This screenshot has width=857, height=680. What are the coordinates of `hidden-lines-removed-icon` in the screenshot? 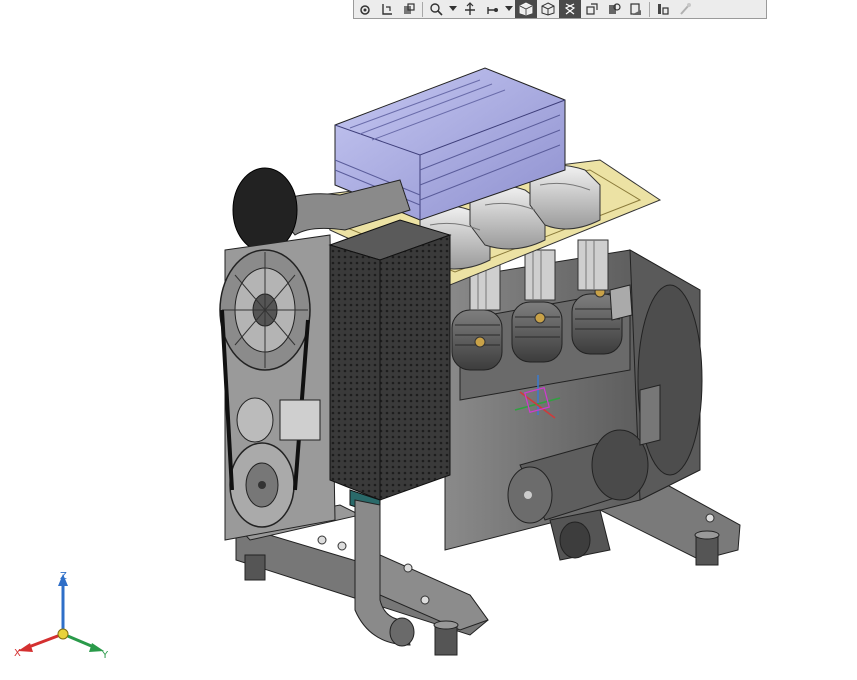 It's located at (548, 9).